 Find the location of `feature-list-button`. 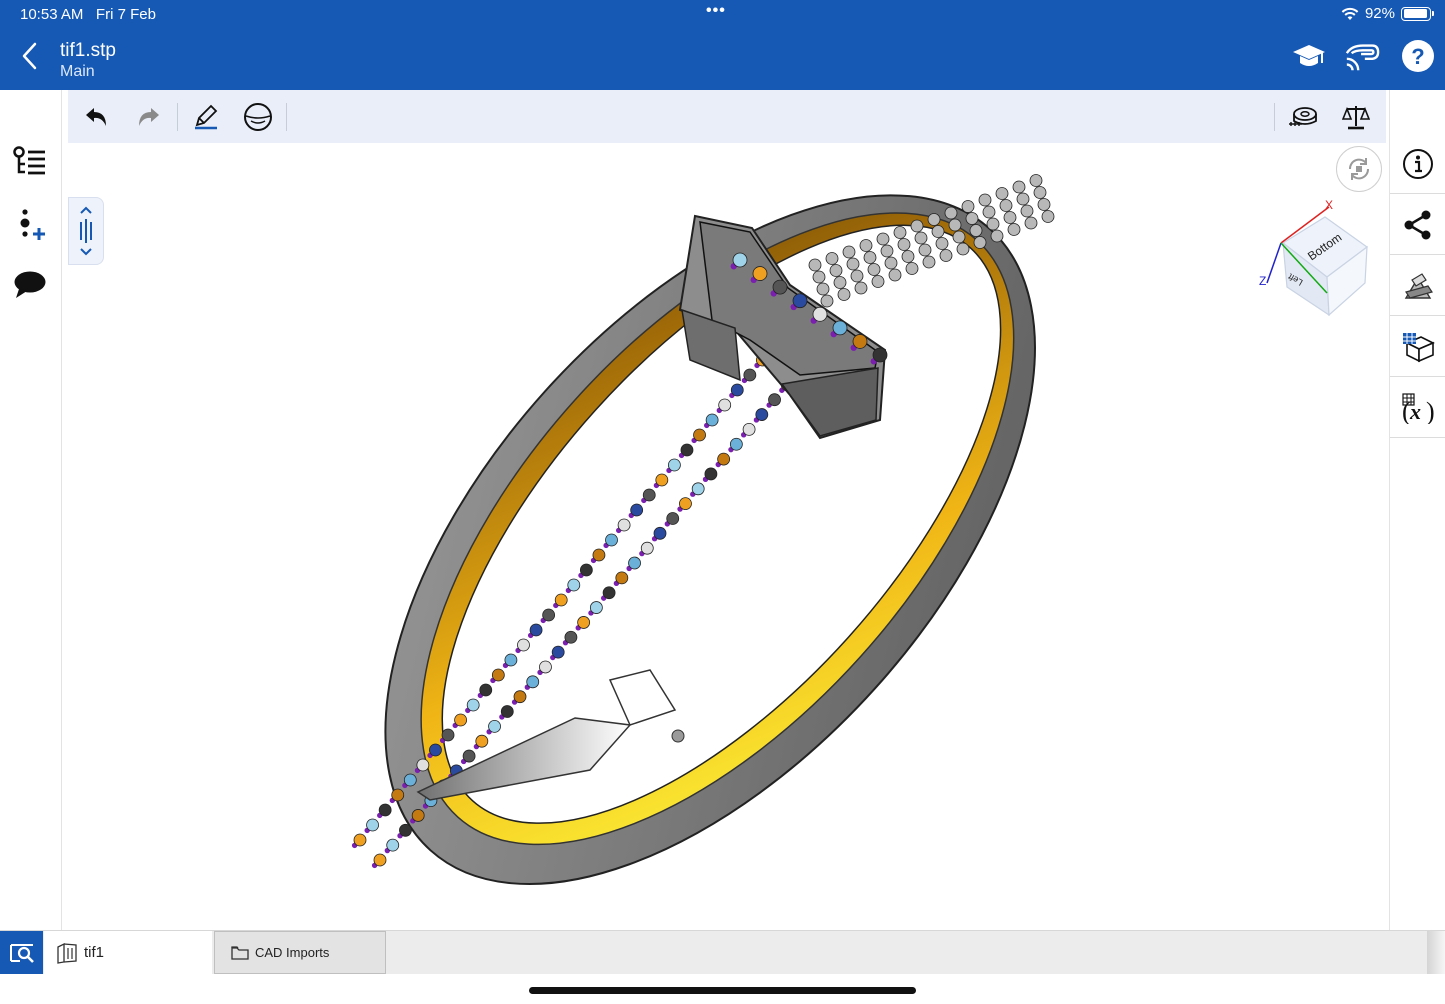

feature-list-button is located at coordinates (30, 162).